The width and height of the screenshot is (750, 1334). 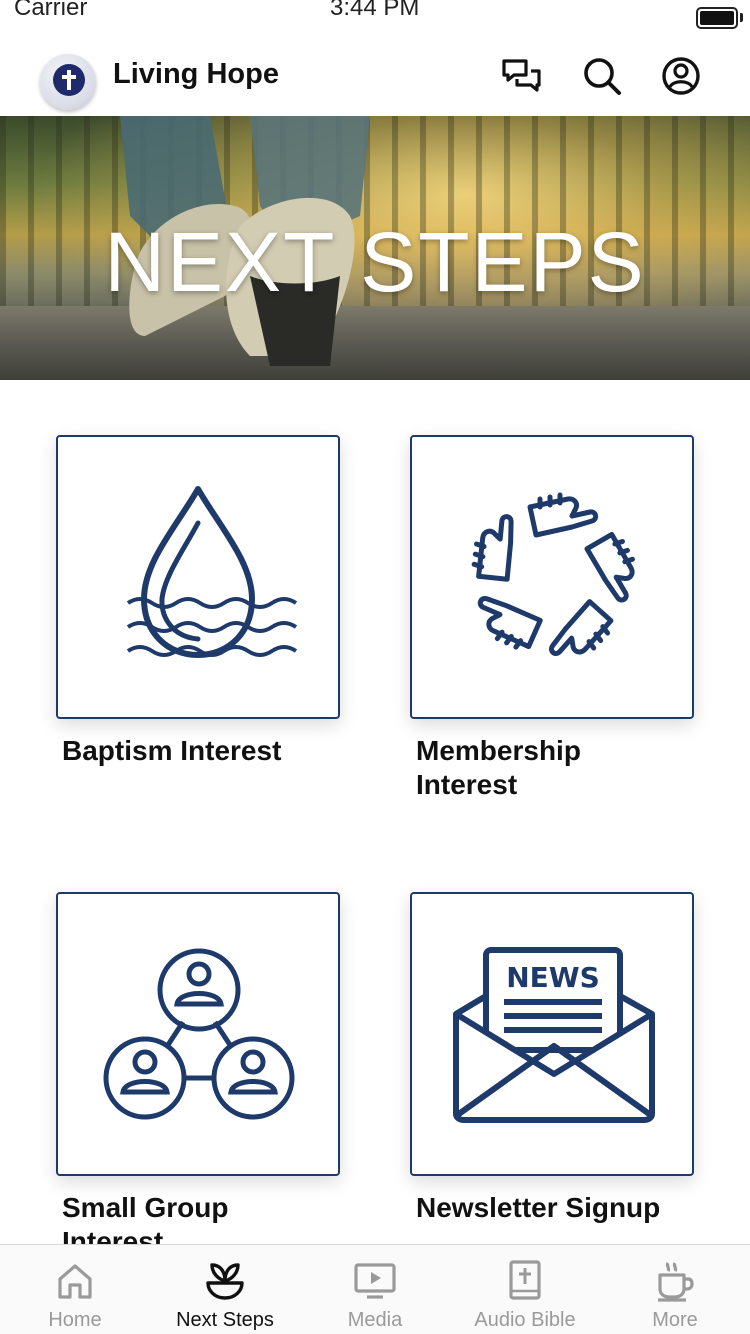 What do you see at coordinates (75, 1280) in the screenshot?
I see `home-icon` at bounding box center [75, 1280].